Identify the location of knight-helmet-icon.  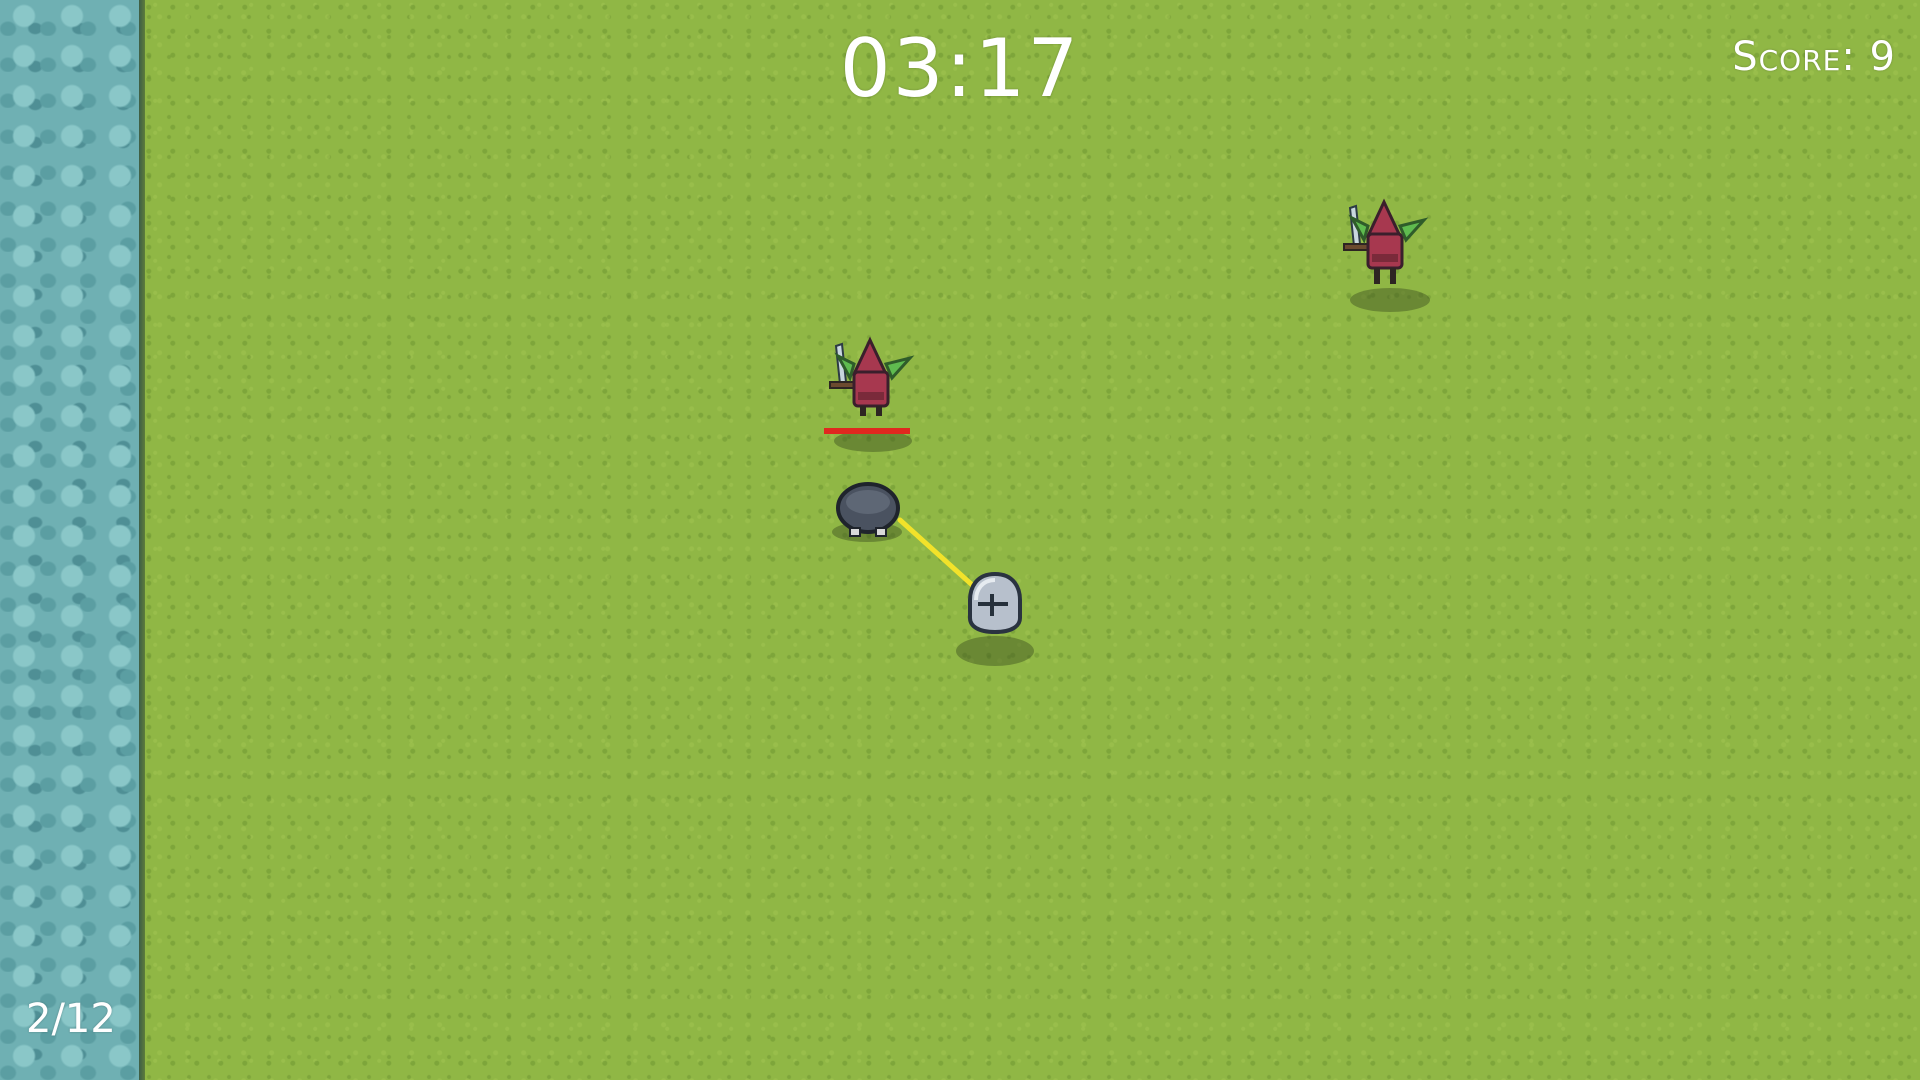
(995, 603).